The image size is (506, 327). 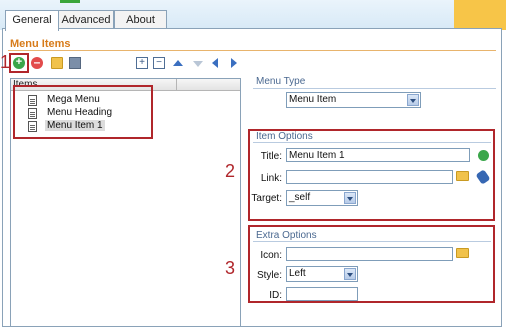 I want to click on move-up-icon, so click(x=178, y=63).